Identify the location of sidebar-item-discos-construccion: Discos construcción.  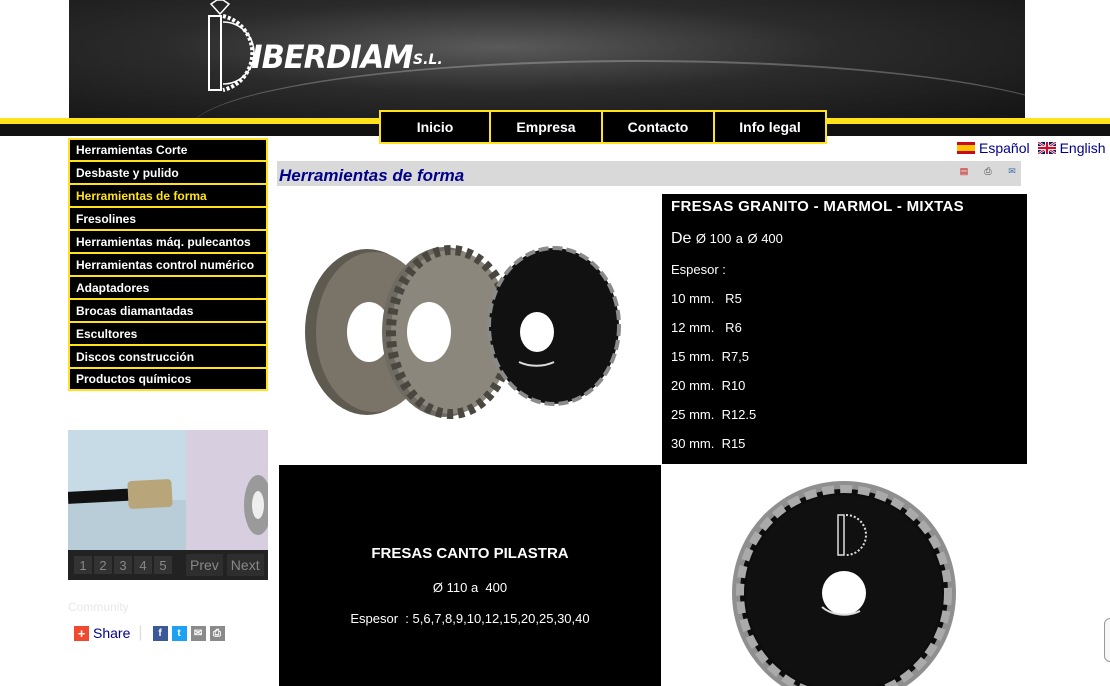
(168, 356).